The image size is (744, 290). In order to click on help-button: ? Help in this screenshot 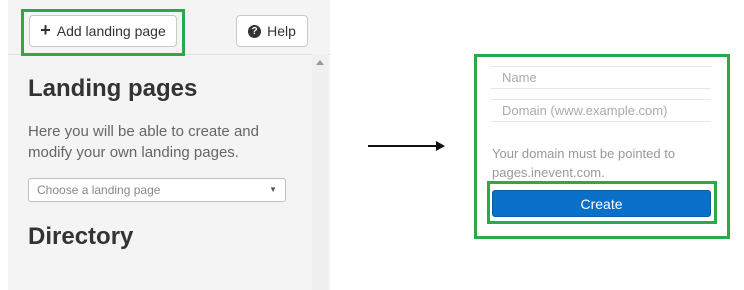, I will do `click(272, 31)`.